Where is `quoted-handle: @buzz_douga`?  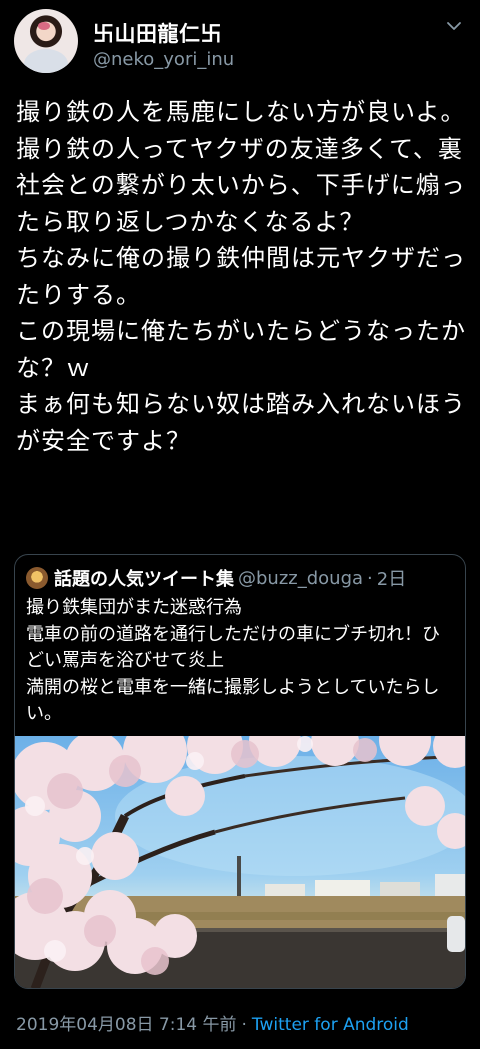 quoted-handle: @buzz_douga is located at coordinates (301, 578).